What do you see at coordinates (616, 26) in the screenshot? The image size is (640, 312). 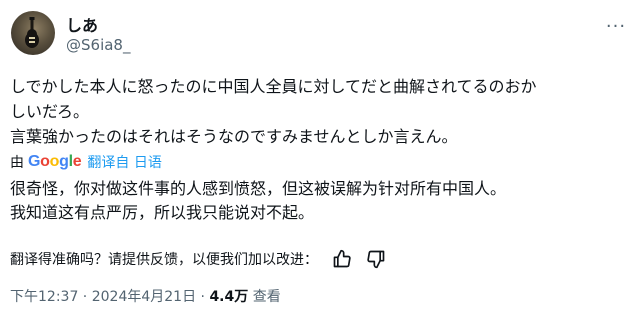 I see `more-dots-icon: ···` at bounding box center [616, 26].